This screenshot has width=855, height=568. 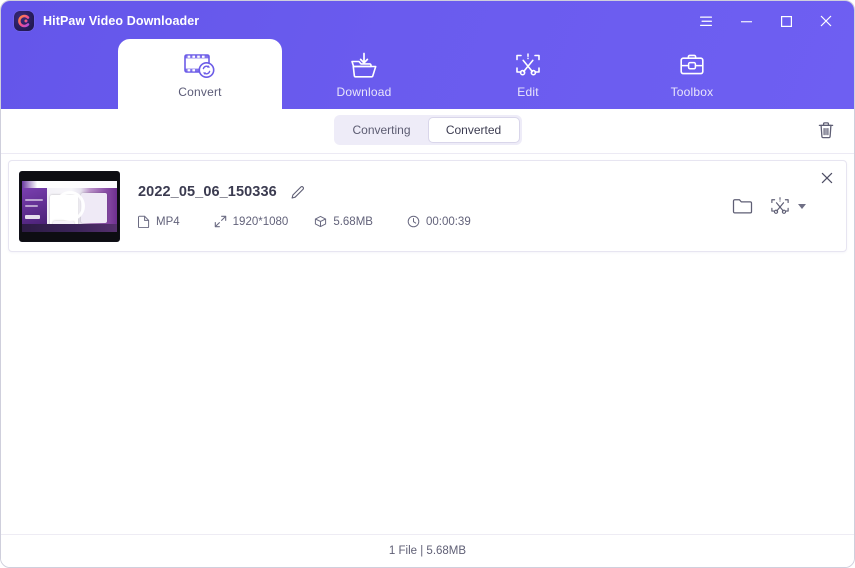 What do you see at coordinates (802, 206) in the screenshot?
I see `chevron-down-icon` at bounding box center [802, 206].